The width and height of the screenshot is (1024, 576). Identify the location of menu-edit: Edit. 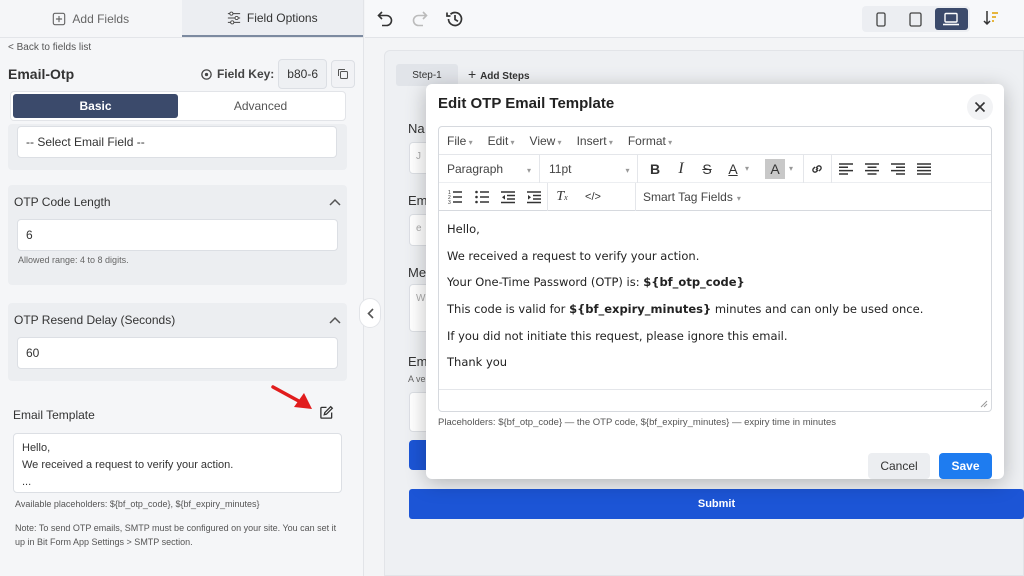
(501, 141).